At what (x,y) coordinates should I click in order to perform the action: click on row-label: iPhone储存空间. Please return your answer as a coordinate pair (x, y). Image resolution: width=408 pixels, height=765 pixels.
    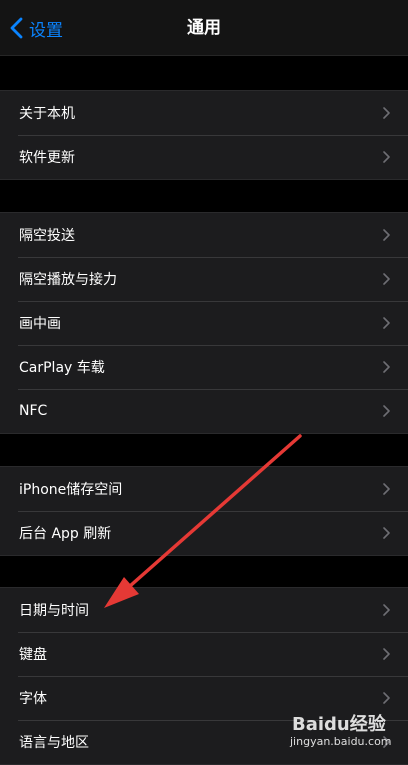
    Looking at the image, I should click on (71, 490).